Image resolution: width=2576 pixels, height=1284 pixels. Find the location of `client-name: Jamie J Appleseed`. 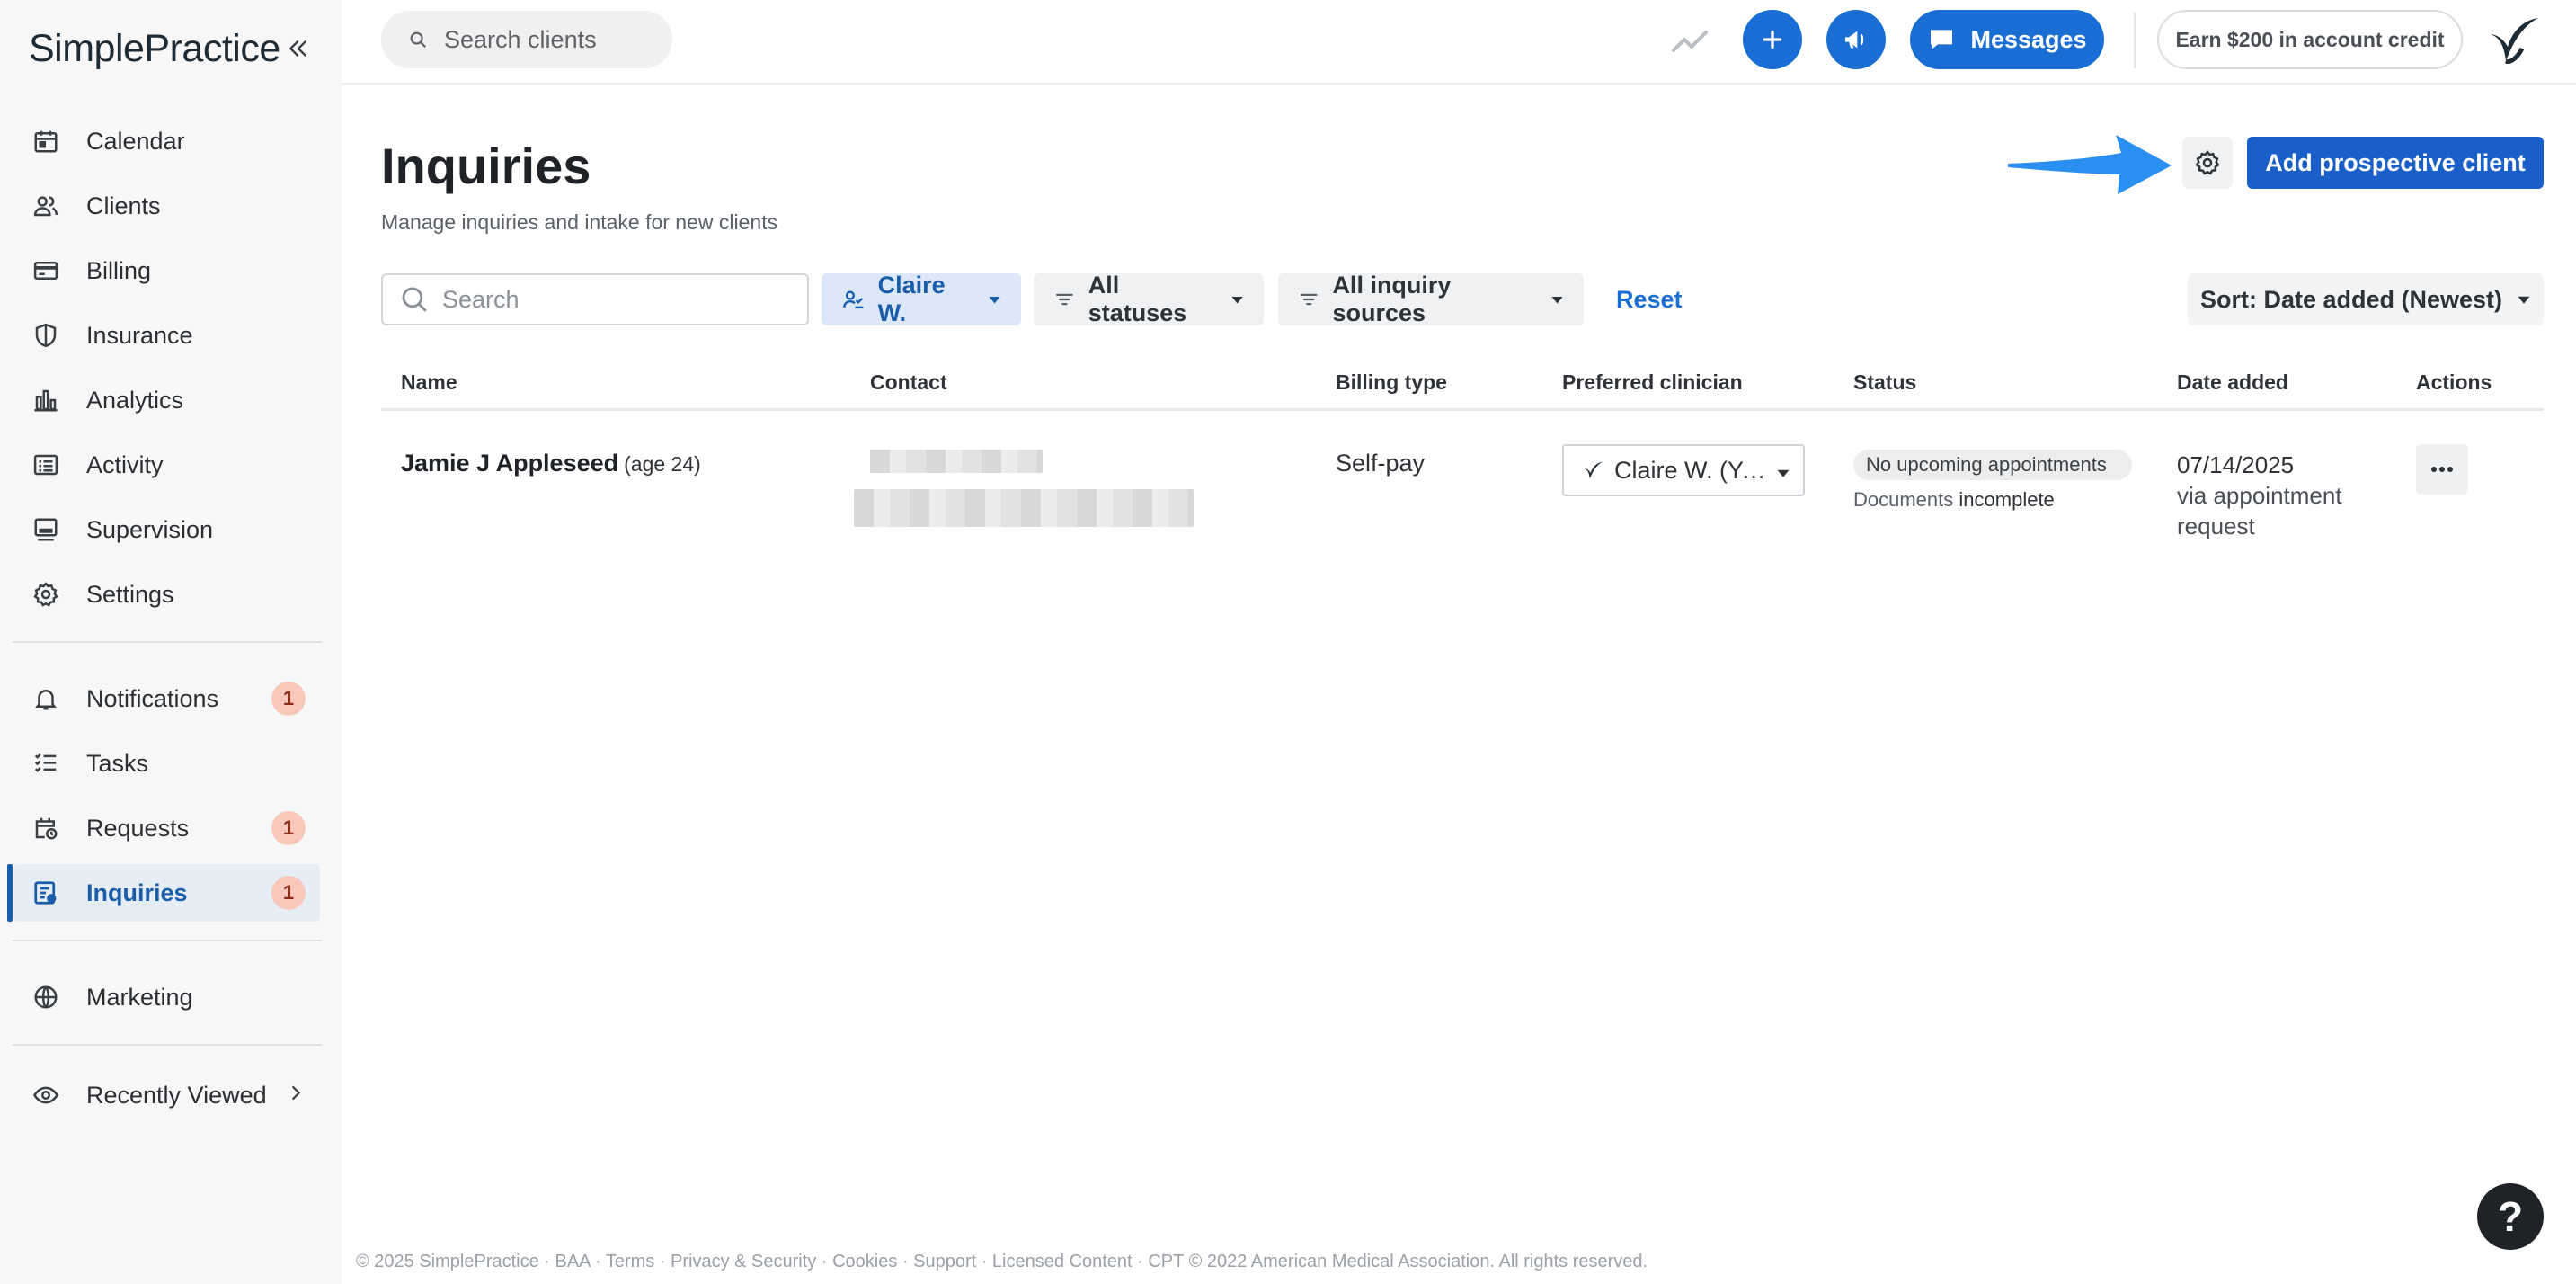

client-name: Jamie J Appleseed is located at coordinates (510, 463).